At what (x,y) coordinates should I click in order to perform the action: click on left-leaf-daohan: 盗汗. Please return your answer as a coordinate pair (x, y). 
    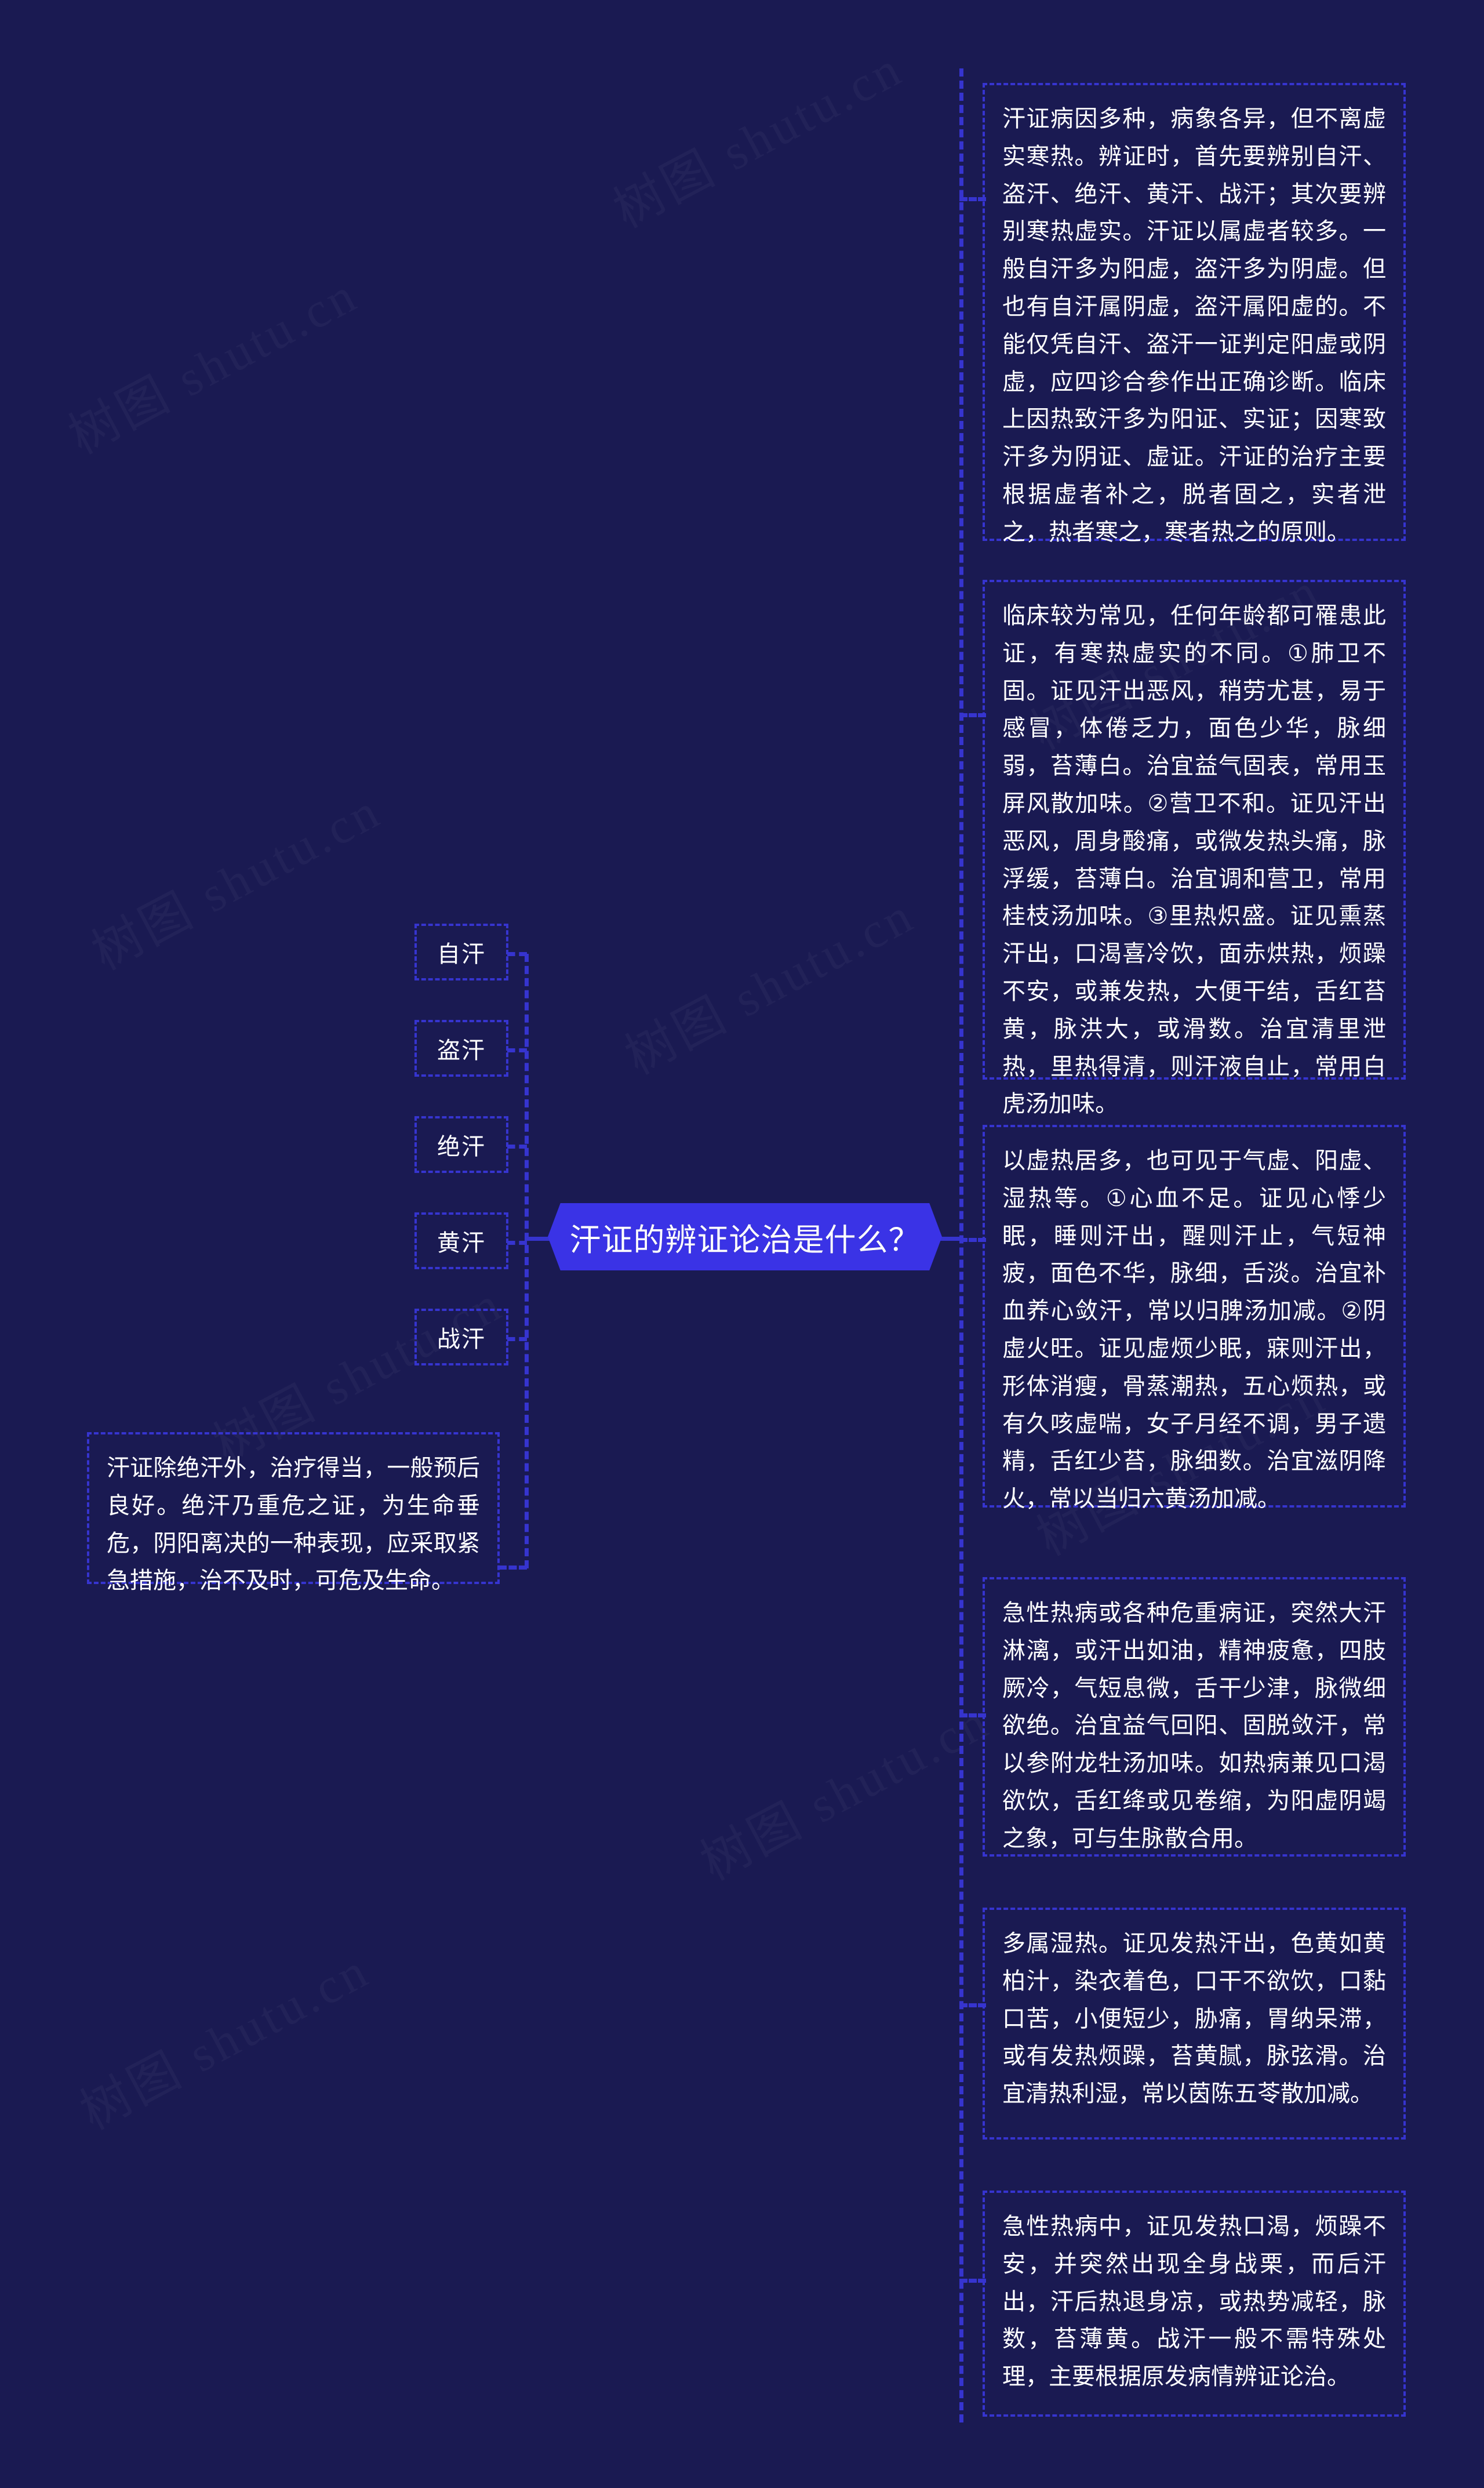
    Looking at the image, I should click on (461, 1048).